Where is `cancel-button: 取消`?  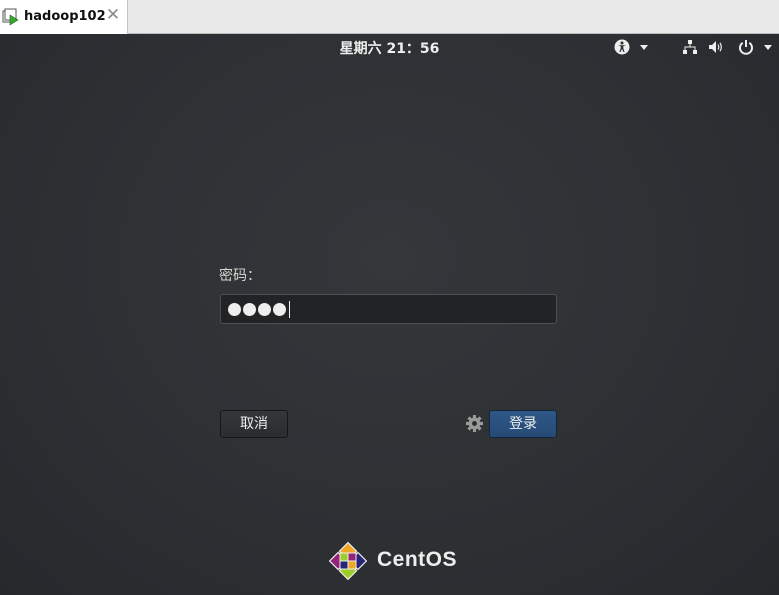 cancel-button: 取消 is located at coordinates (254, 424).